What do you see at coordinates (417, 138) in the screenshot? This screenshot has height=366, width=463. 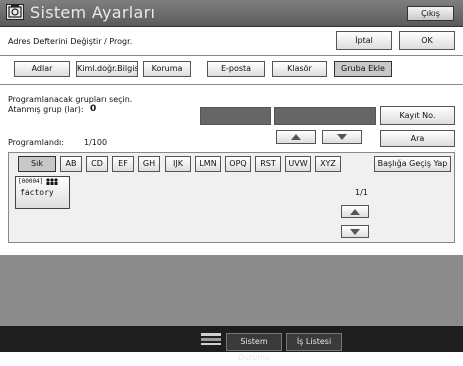 I see `search-button: Ara` at bounding box center [417, 138].